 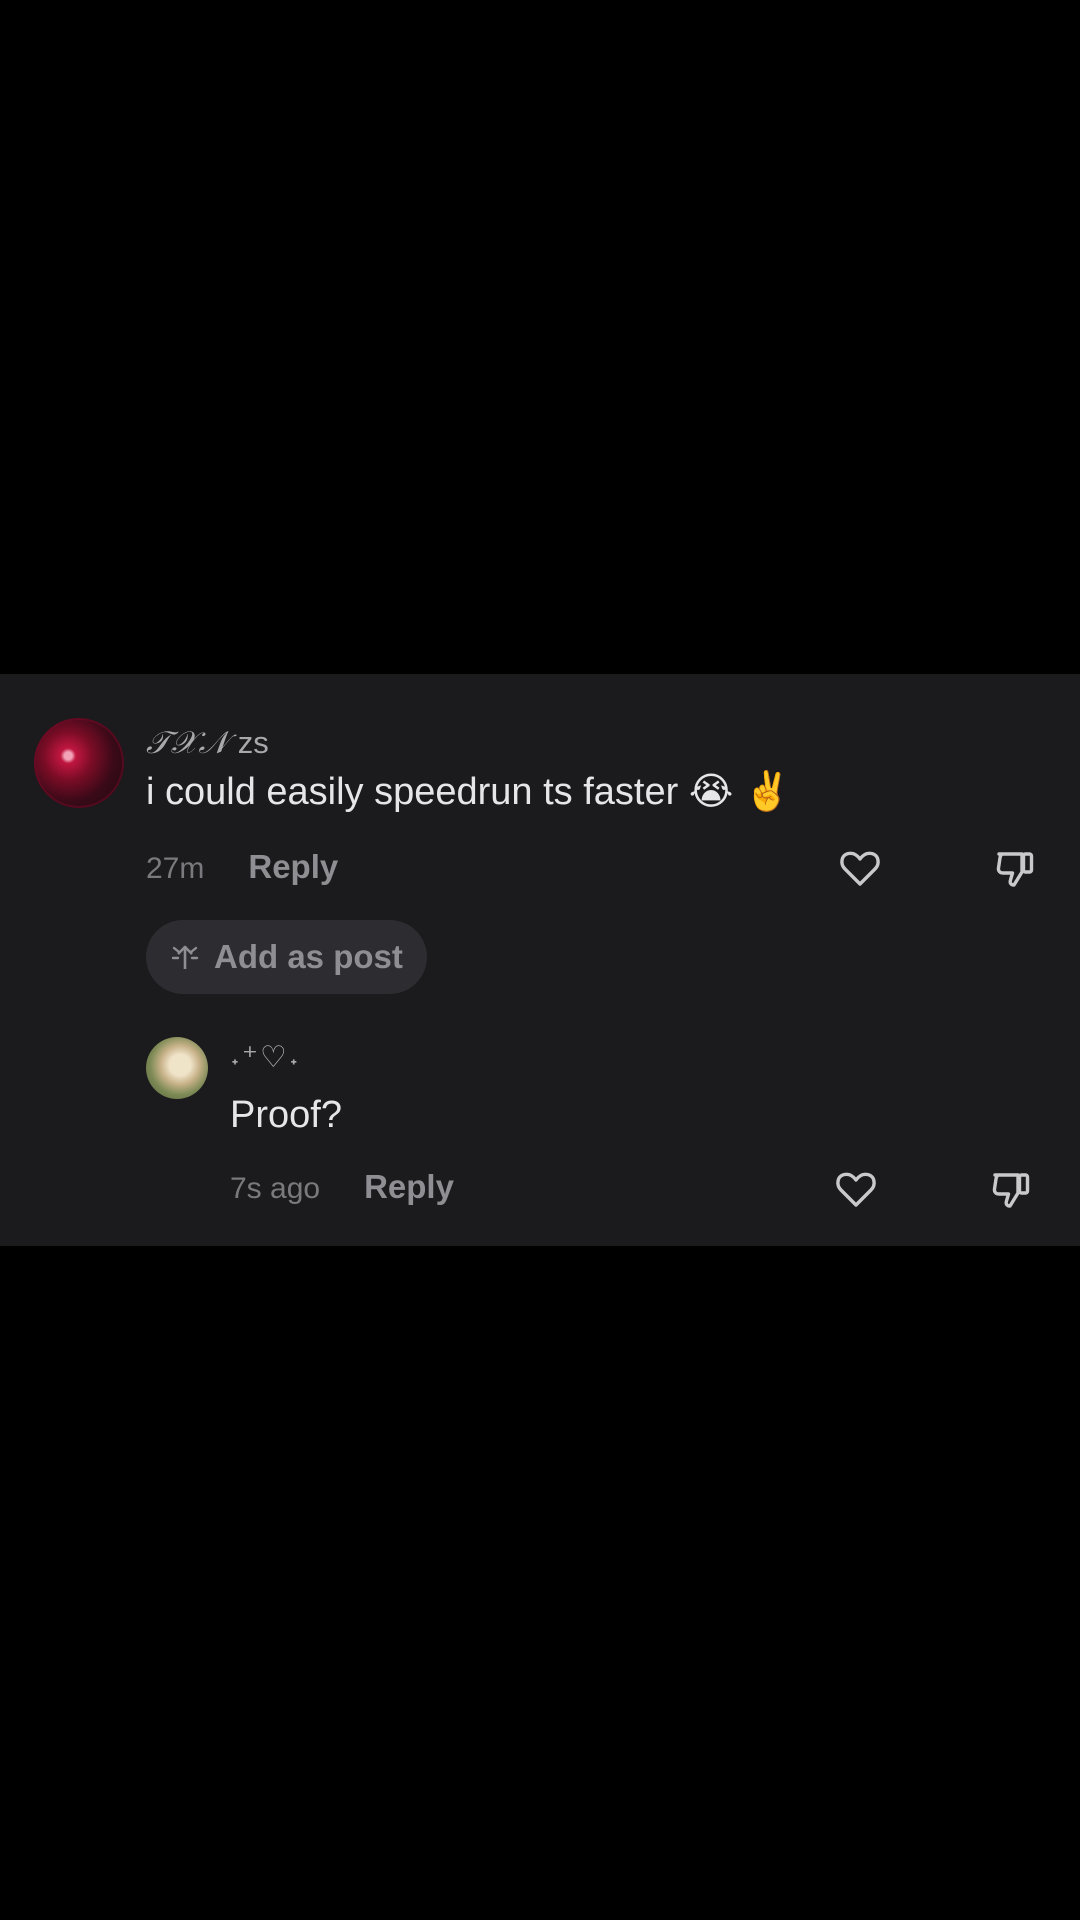 I want to click on username-suffix: zs, so click(x=249, y=742).